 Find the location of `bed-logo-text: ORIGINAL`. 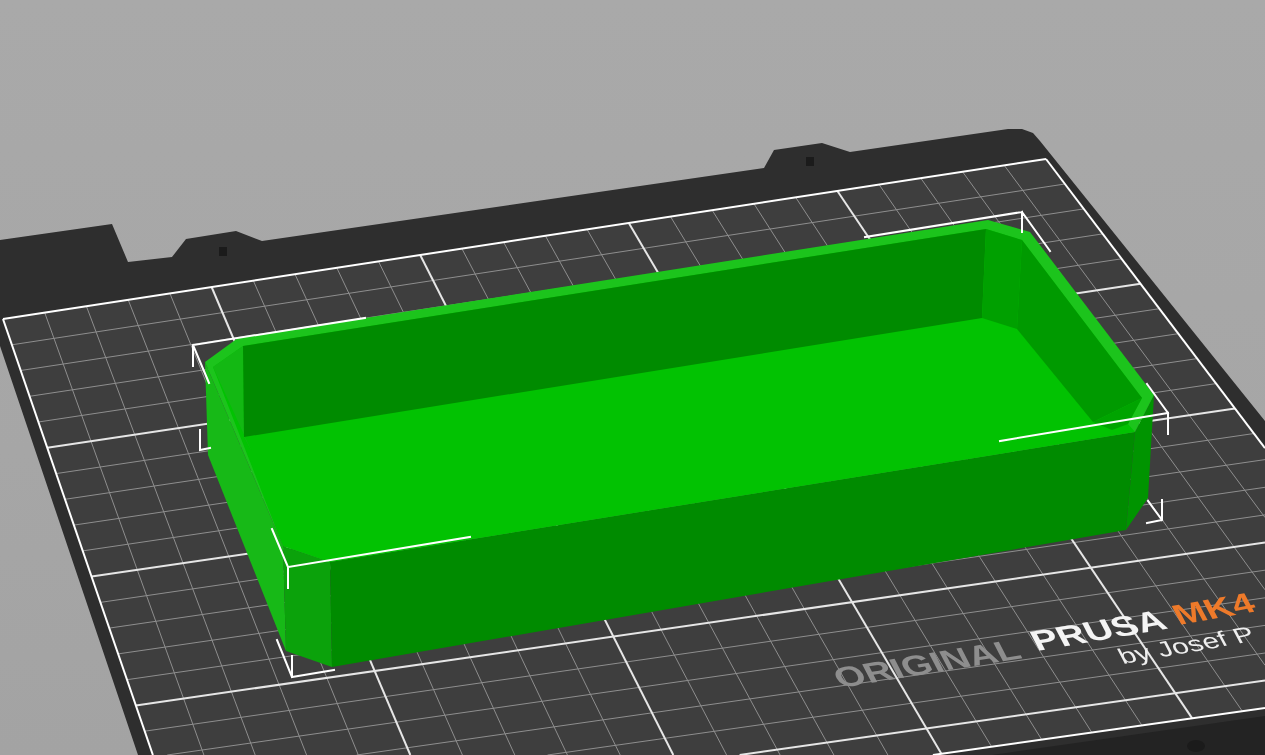

bed-logo-text: ORIGINAL is located at coordinates (927, 663).